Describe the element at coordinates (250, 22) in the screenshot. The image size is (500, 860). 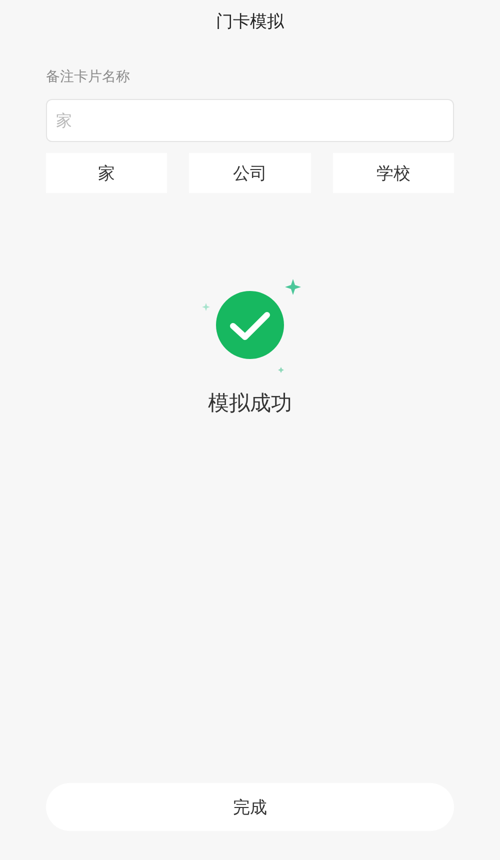
I see `page-title: 门卡模拟` at that location.